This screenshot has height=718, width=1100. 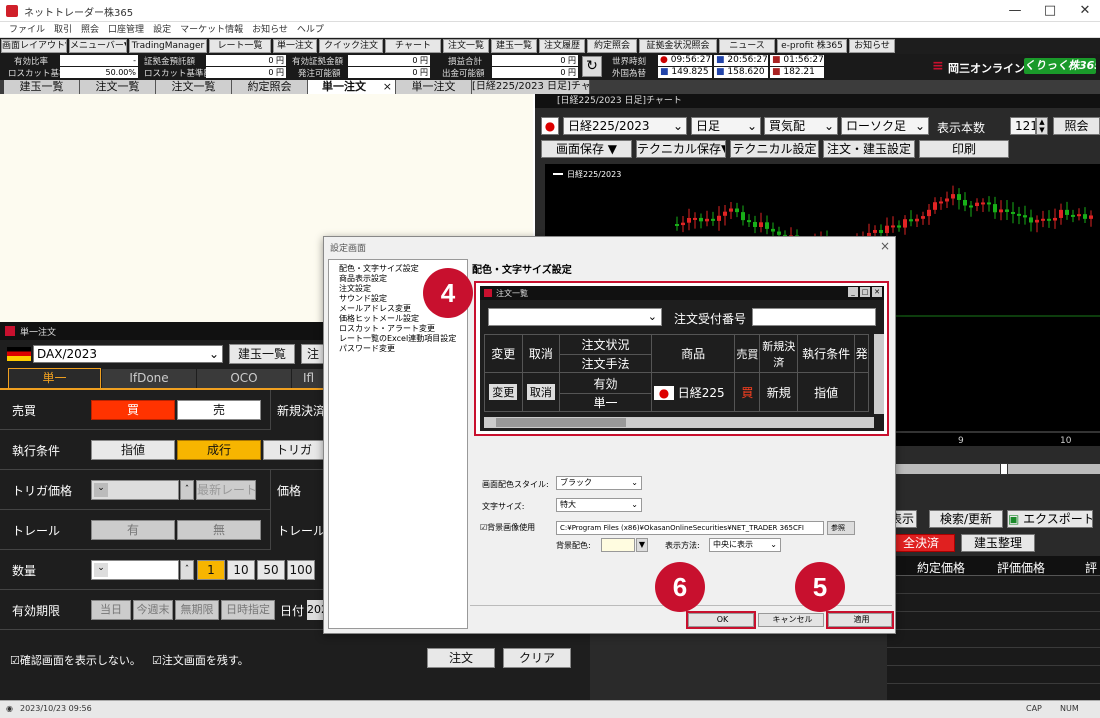 I want to click on news-button: ニュース, so click(x=747, y=46).